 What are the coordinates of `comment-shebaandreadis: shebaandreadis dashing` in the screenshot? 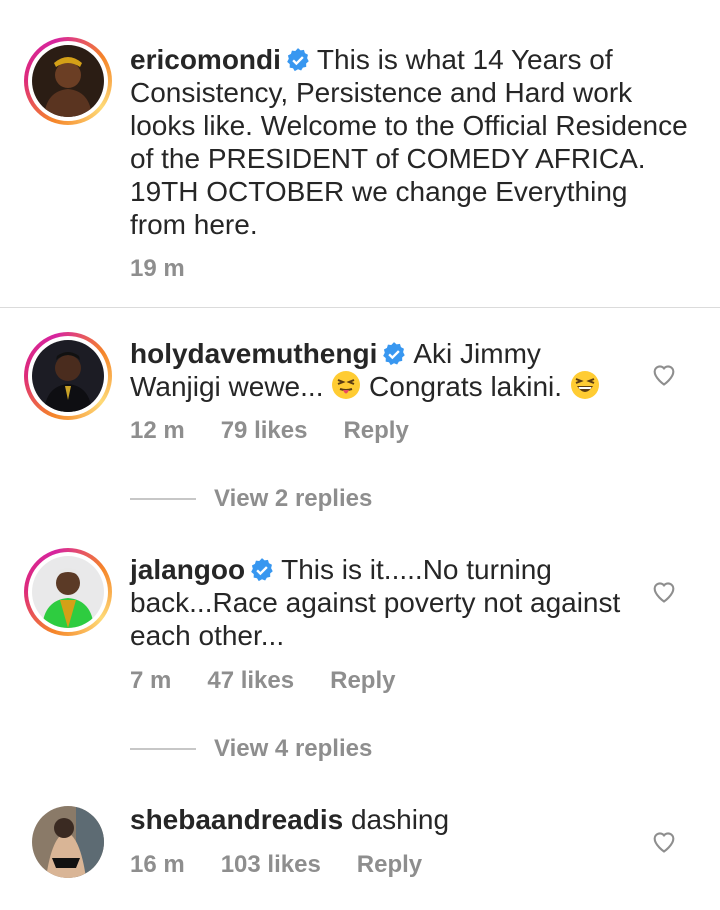 It's located at (380, 819).